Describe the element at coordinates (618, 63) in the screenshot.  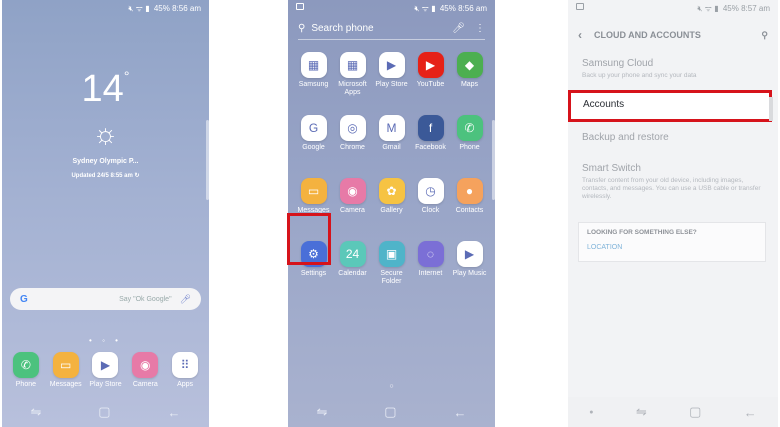
I see `item-title: Samsung Cloud` at that location.